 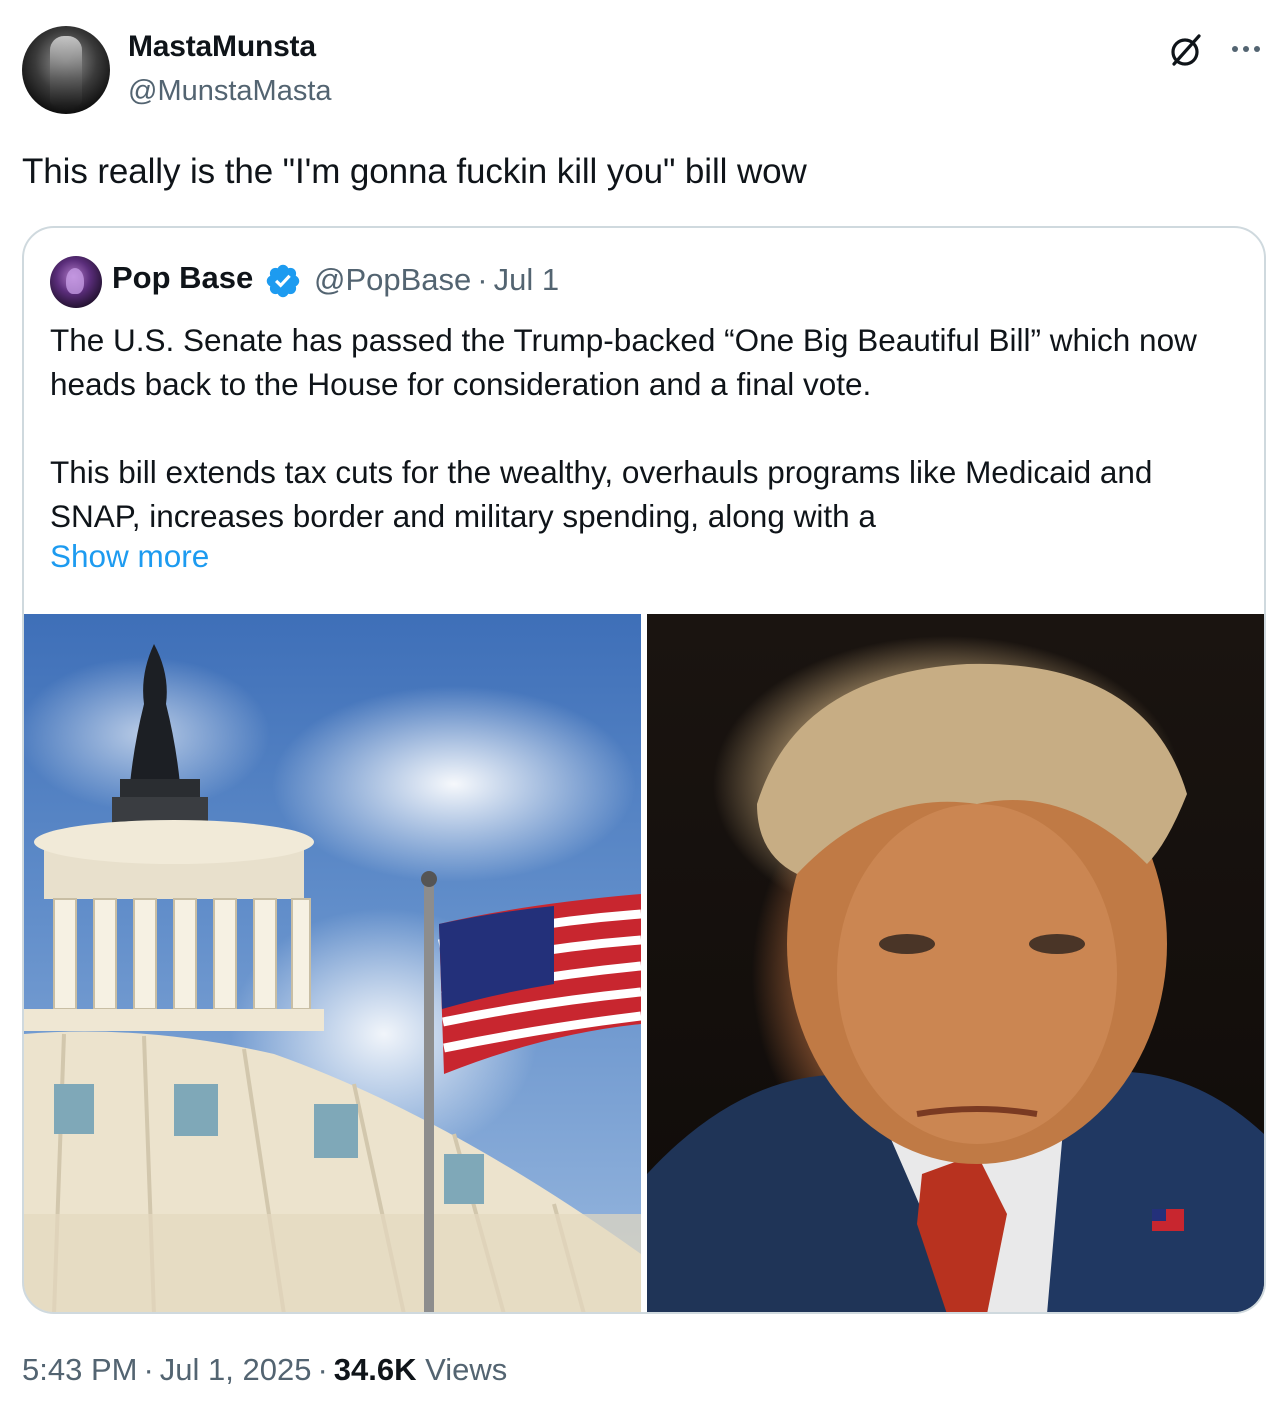 What do you see at coordinates (375, 1369) in the screenshot?
I see `views-count: 34.6K` at bounding box center [375, 1369].